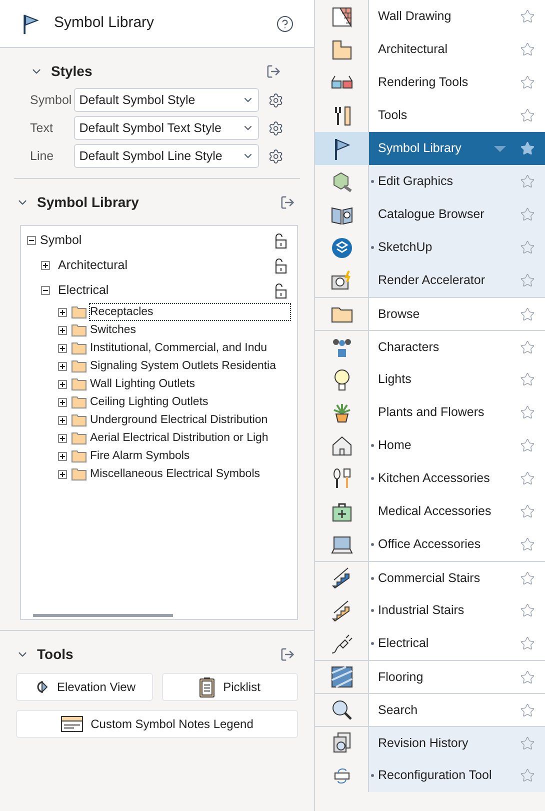 The height and width of the screenshot is (811, 545). Describe the element at coordinates (456, 445) in the screenshot. I see `menu-item: Home` at that location.